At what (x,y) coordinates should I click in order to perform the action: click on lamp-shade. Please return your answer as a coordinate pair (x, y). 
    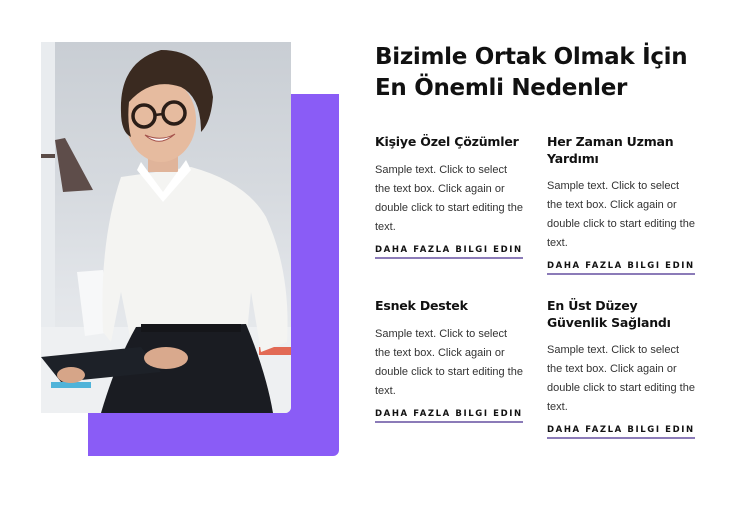
    Looking at the image, I should click on (74, 165).